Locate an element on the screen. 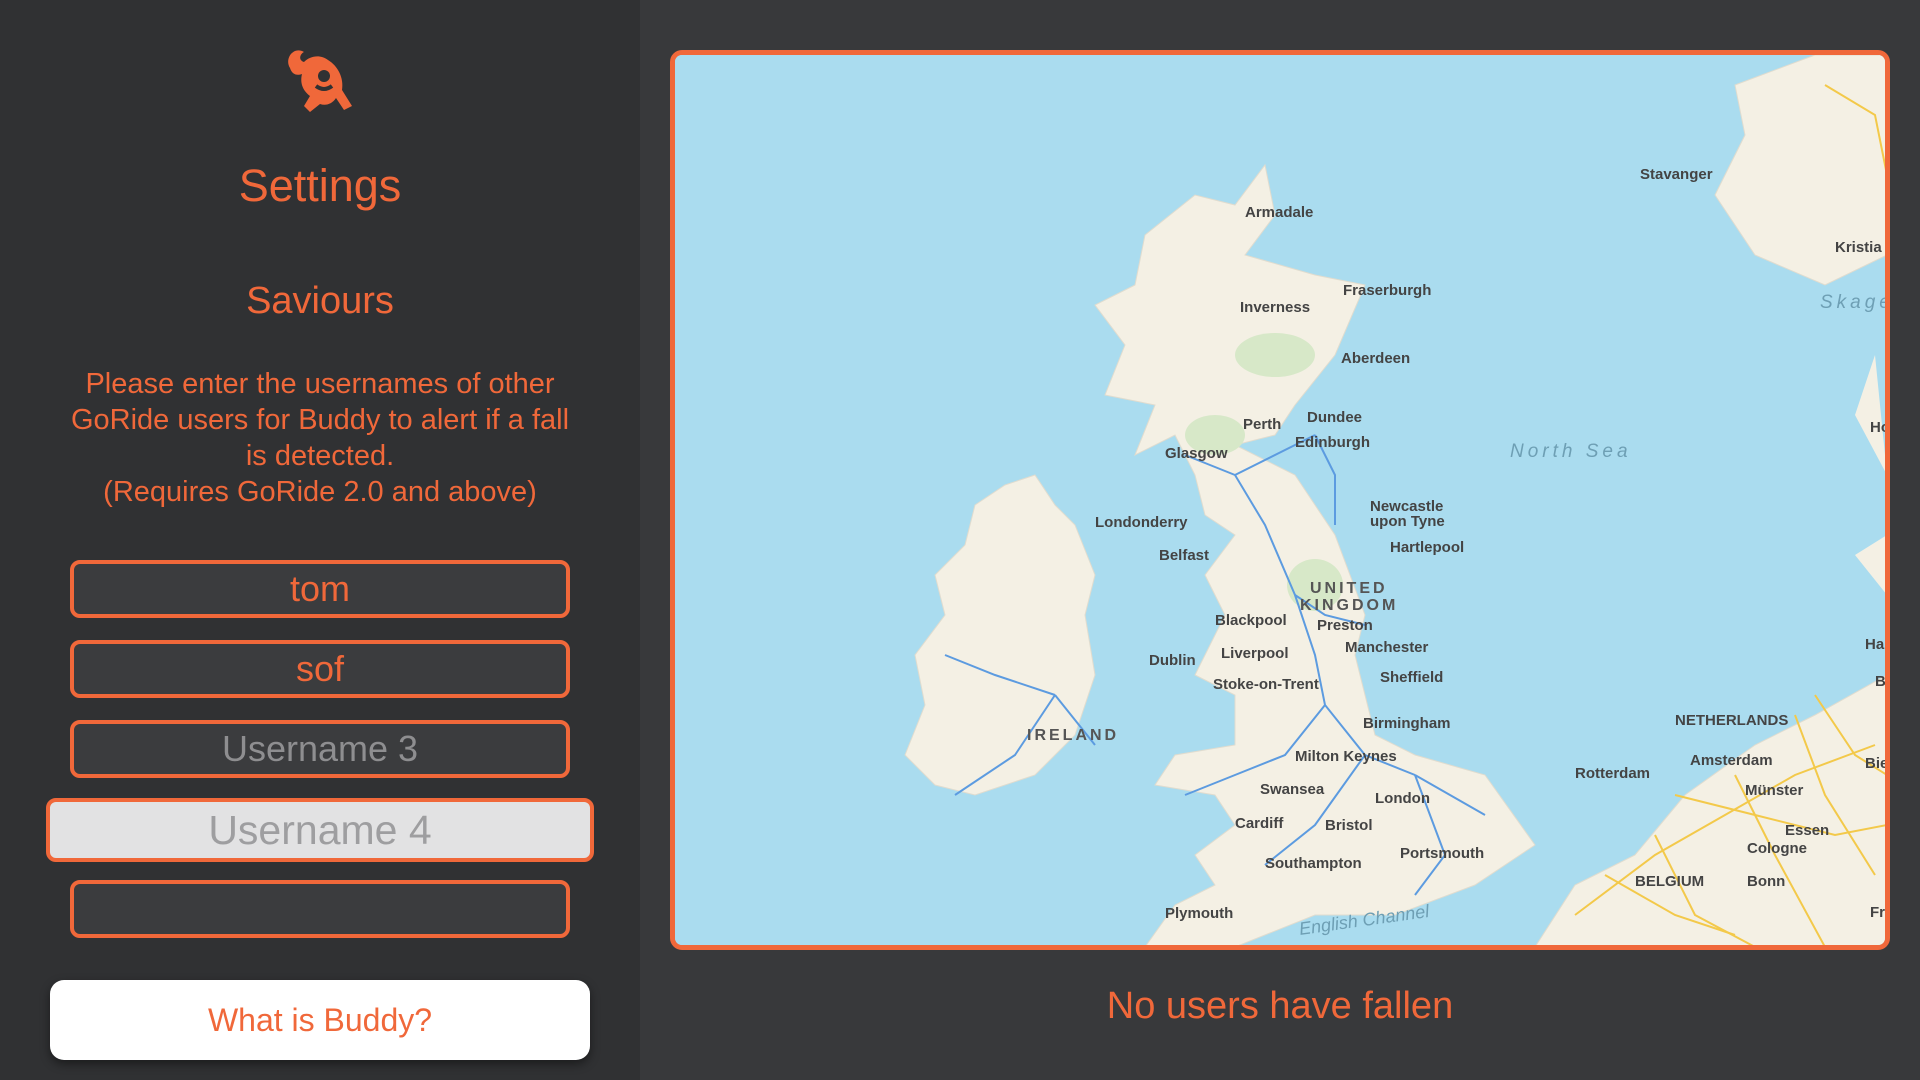 The image size is (1920, 1080). map-label: Hartlepool is located at coordinates (1427, 547).